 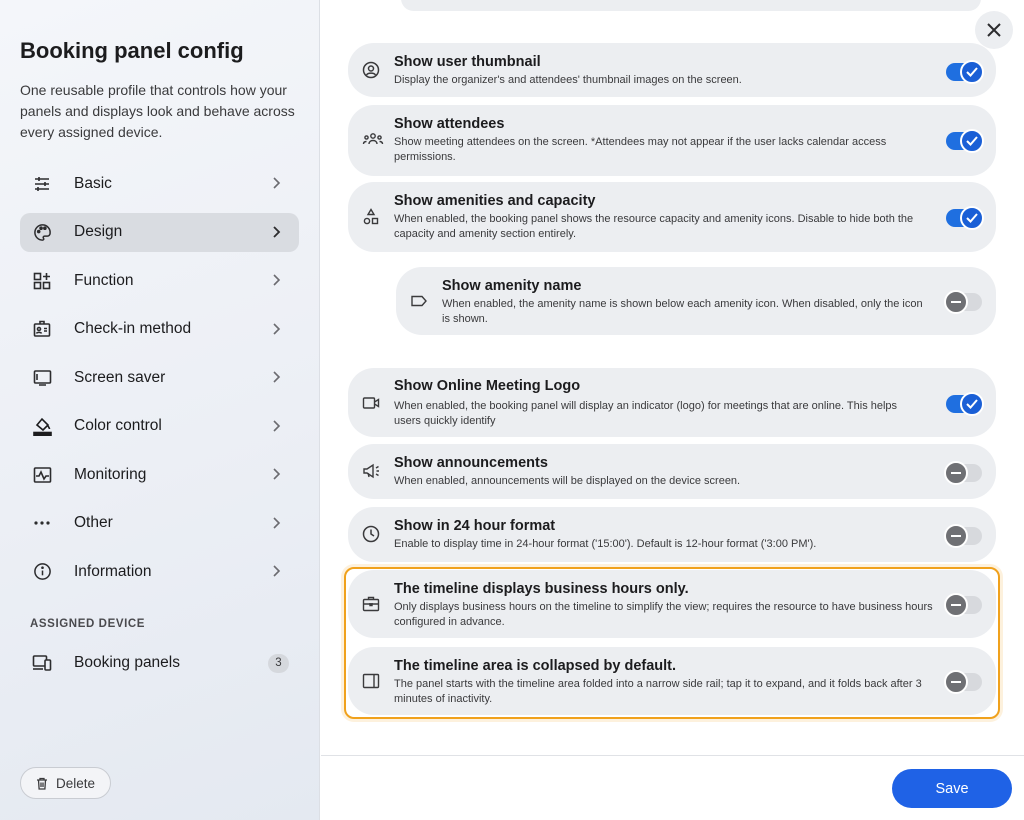 I want to click on footer: Save, so click(x=672, y=787).